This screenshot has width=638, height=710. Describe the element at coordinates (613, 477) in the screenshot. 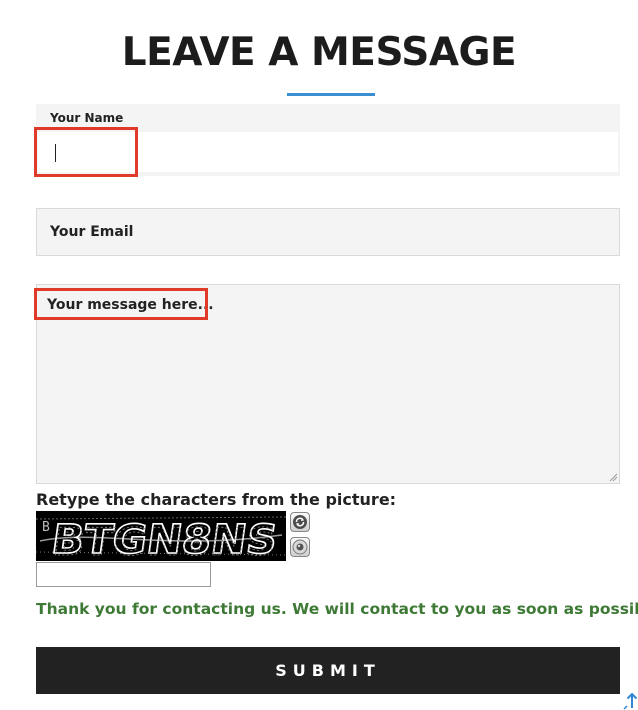

I see `resize-grip-icon` at that location.